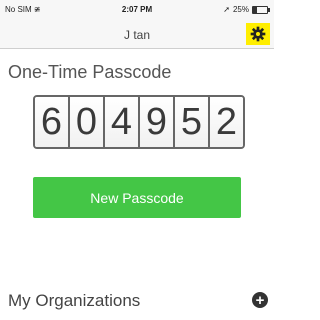  I want to click on passcode-digit: 4, so click(122, 122).